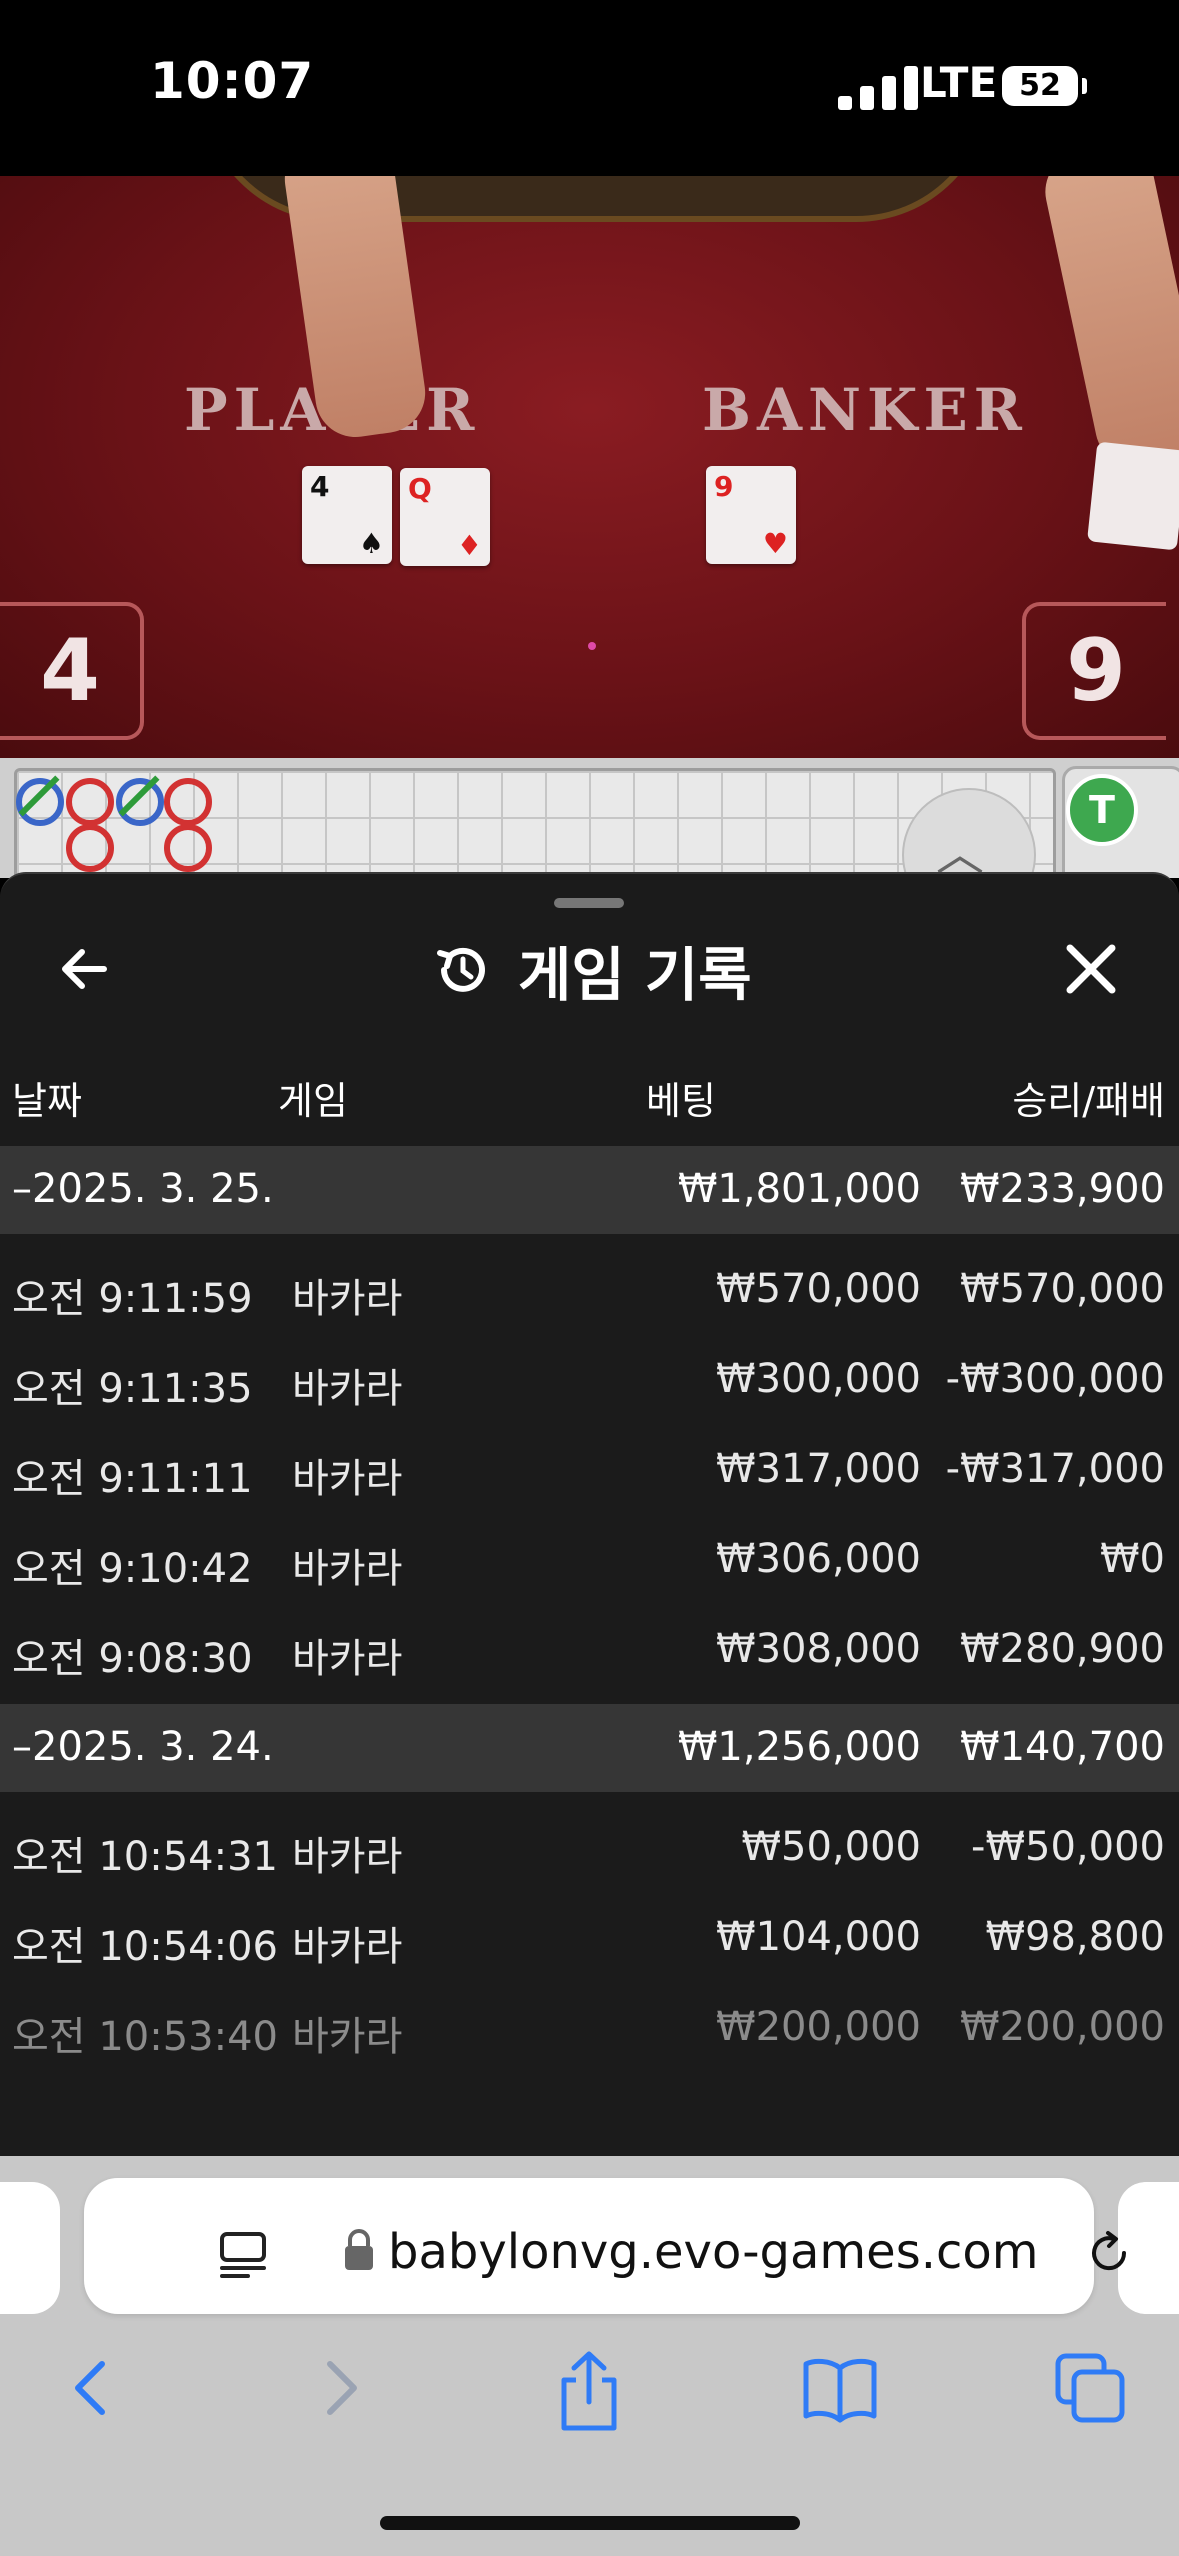  Describe the element at coordinates (589, 818) in the screenshot. I see `scoreboard-road: ︿ T` at that location.